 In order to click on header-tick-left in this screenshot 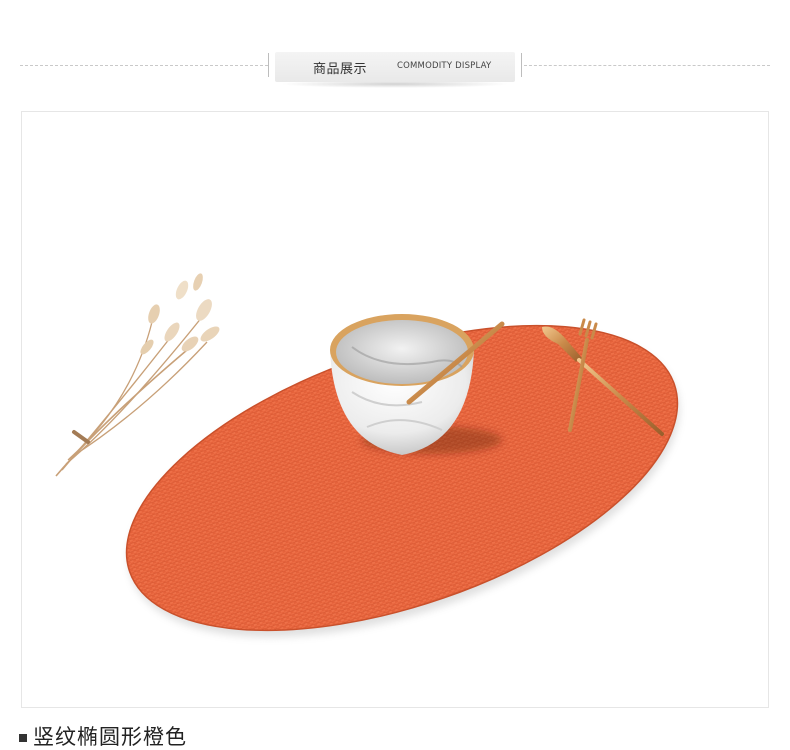, I will do `click(268, 65)`.